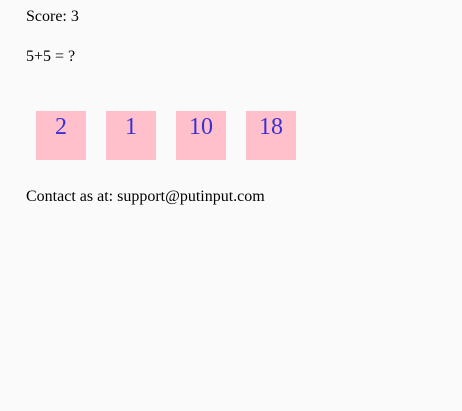 Image resolution: width=462 pixels, height=411 pixels. Describe the element at coordinates (201, 135) in the screenshot. I see `answer-option-3: 10` at that location.